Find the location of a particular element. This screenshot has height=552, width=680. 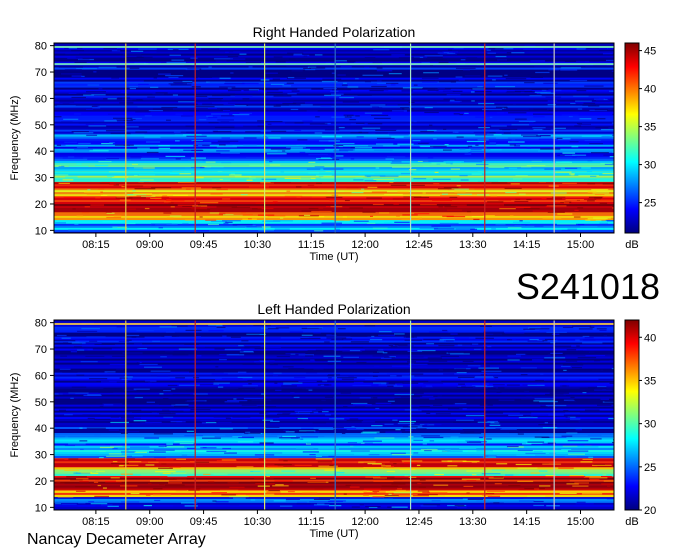

x-tick-label: 15:00 is located at coordinates (581, 522).